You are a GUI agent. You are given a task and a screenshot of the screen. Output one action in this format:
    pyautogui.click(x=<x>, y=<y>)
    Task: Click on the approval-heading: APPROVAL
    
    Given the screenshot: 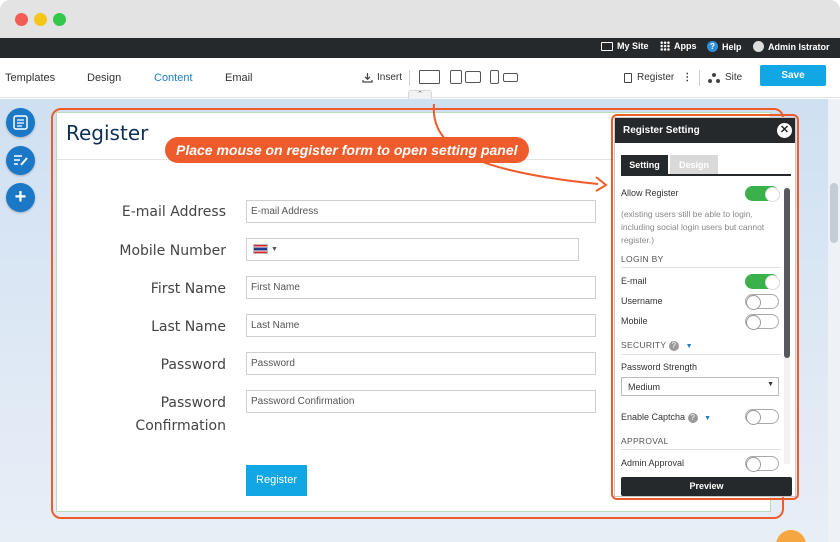 What is the action you would take?
    pyautogui.click(x=645, y=441)
    